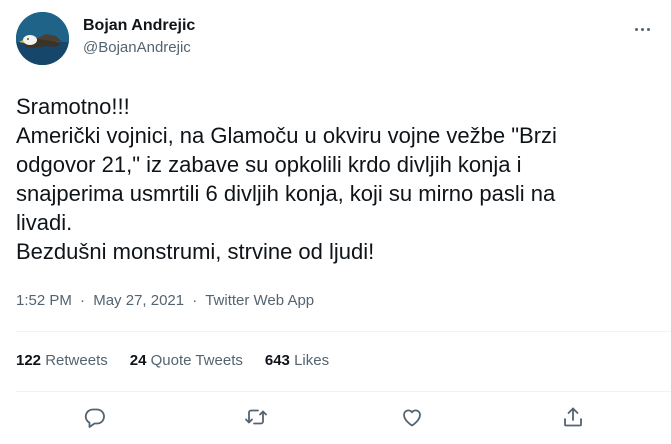 This screenshot has width=671, height=444. What do you see at coordinates (44, 222) in the screenshot?
I see `tweet-line: livadi.` at bounding box center [44, 222].